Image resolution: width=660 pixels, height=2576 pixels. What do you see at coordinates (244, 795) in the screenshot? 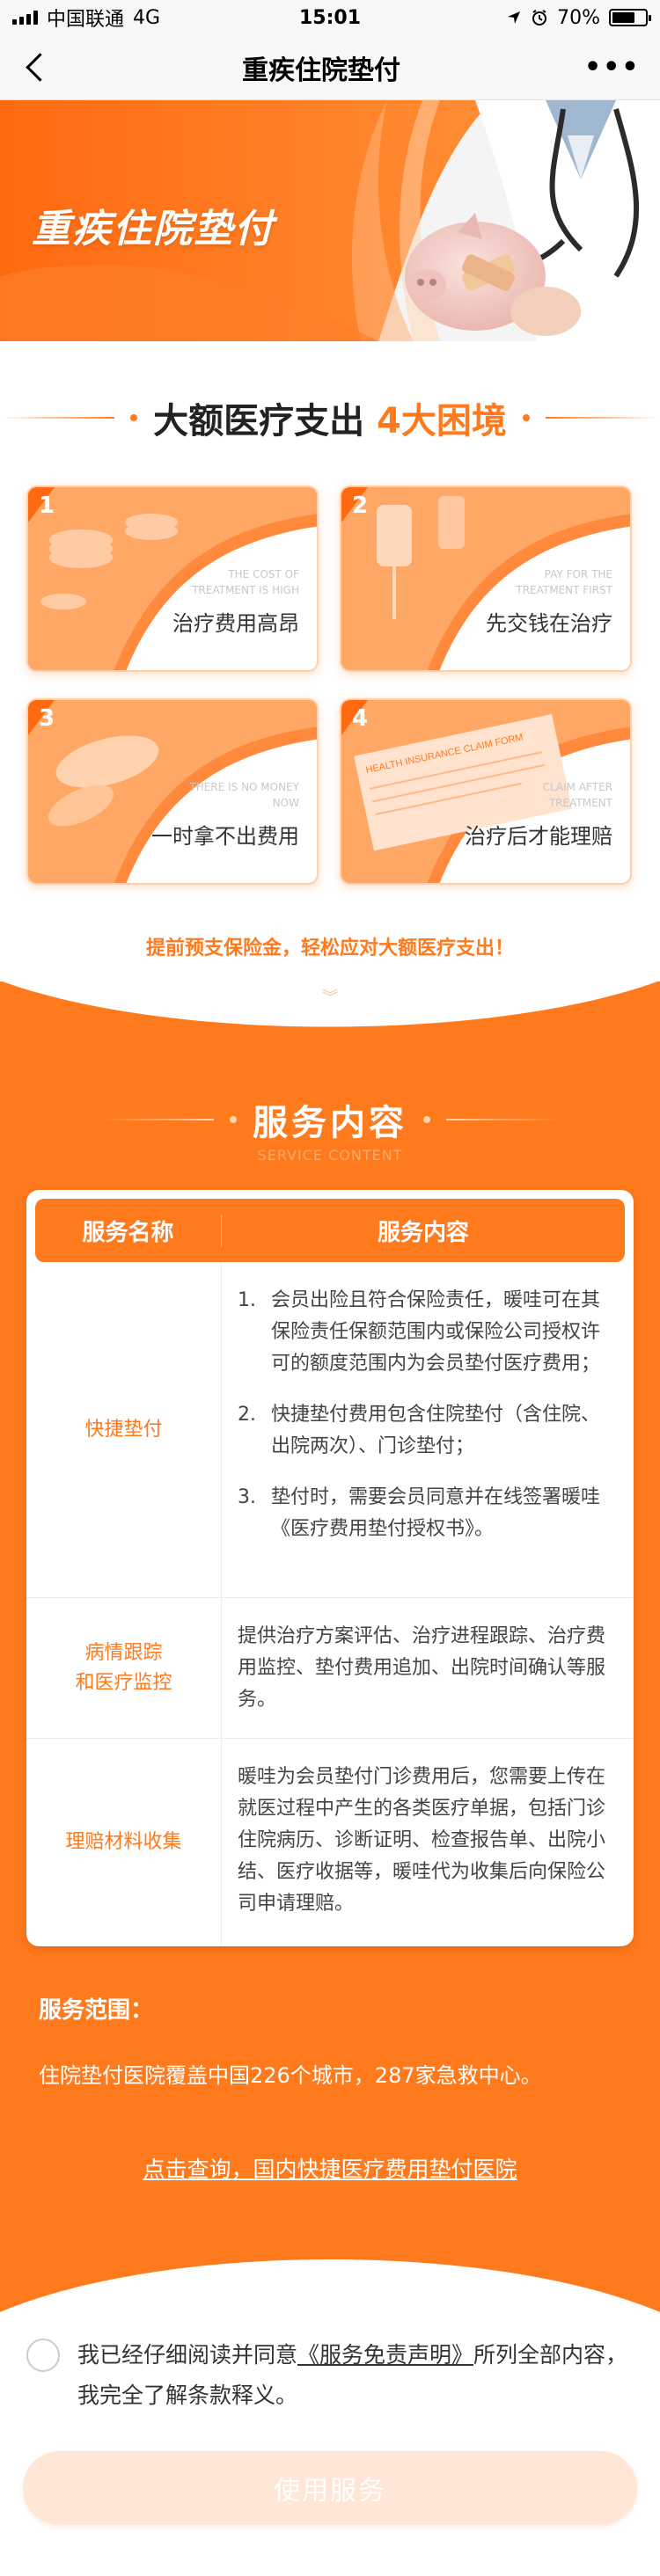
I see `card-english-caption: THERE IS NO MONEY NOW` at bounding box center [244, 795].